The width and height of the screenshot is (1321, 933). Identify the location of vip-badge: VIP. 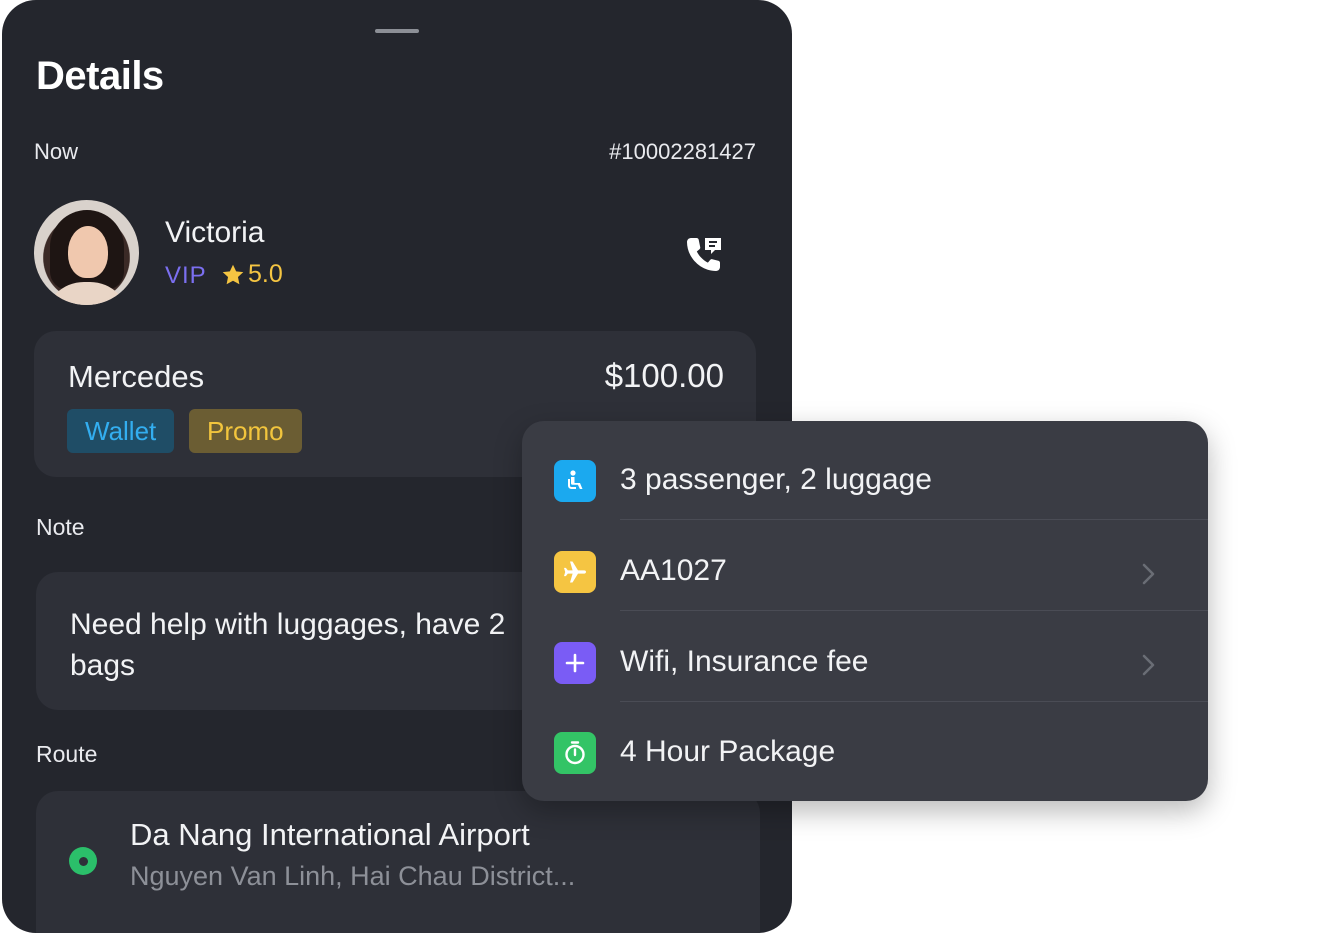
(186, 275).